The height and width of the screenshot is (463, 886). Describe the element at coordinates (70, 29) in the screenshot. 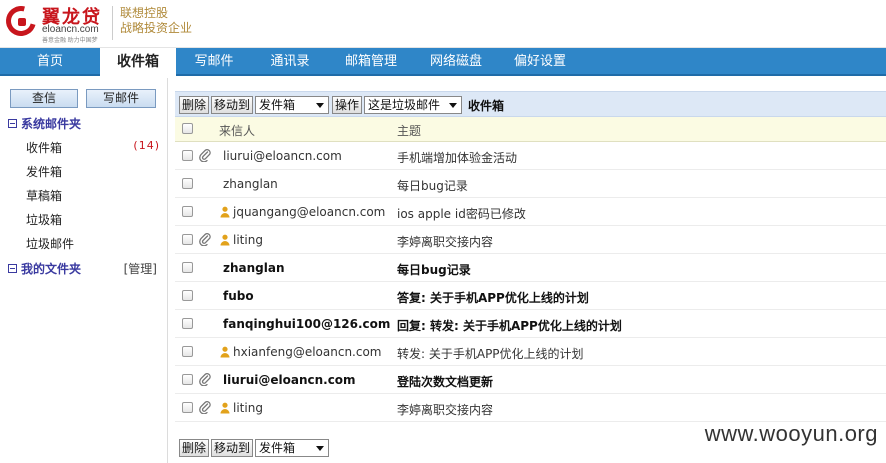

I see `logo-domain: eloancn.com` at that location.